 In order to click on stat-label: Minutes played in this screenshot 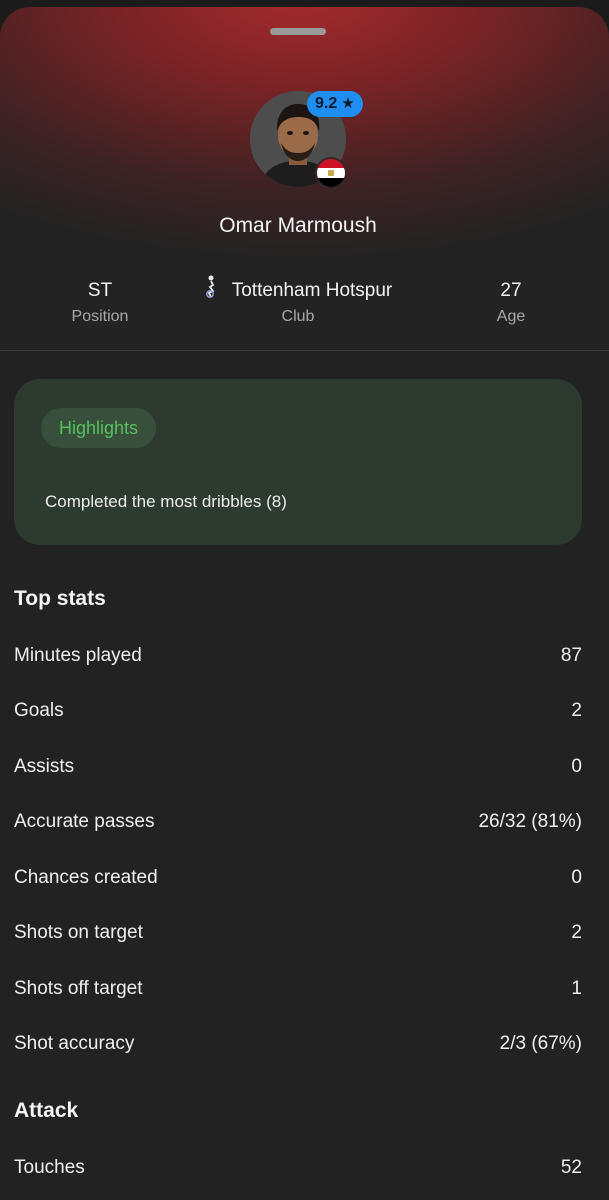, I will do `click(78, 655)`.